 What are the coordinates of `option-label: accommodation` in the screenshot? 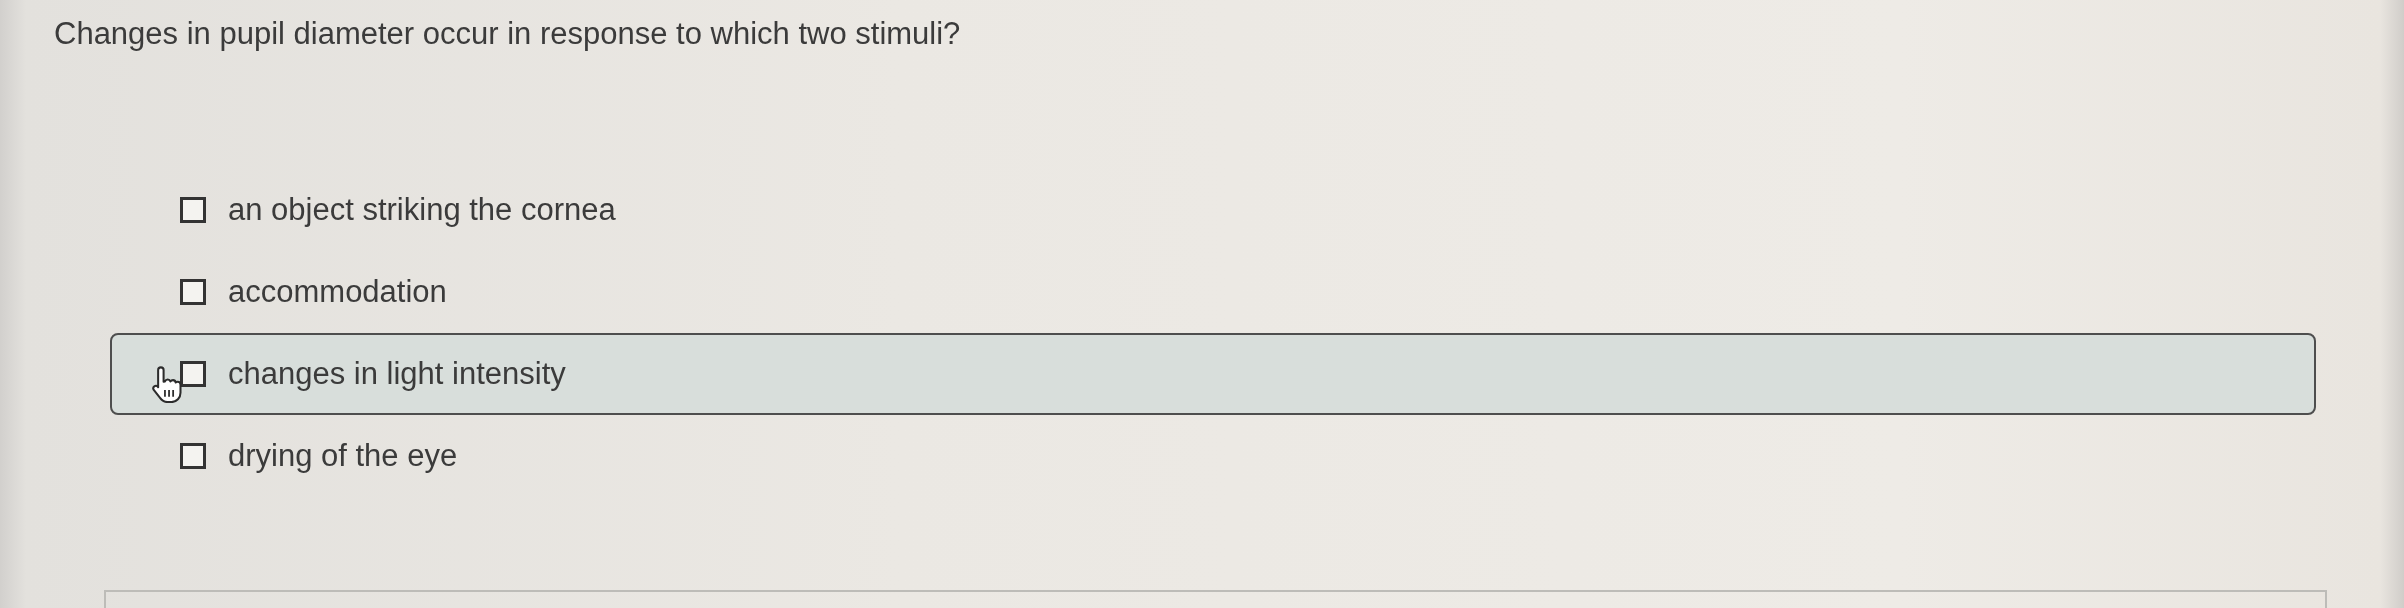 It's located at (337, 292).